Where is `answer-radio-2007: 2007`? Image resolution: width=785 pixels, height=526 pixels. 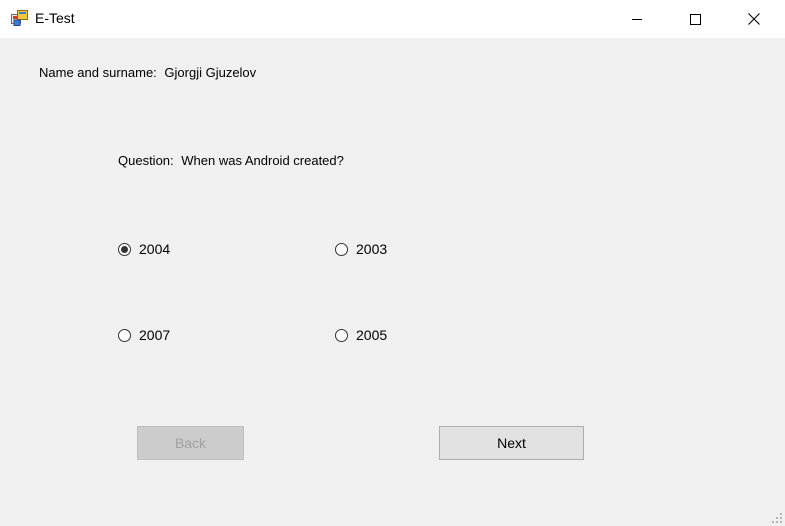
answer-radio-2007: 2007 is located at coordinates (144, 335).